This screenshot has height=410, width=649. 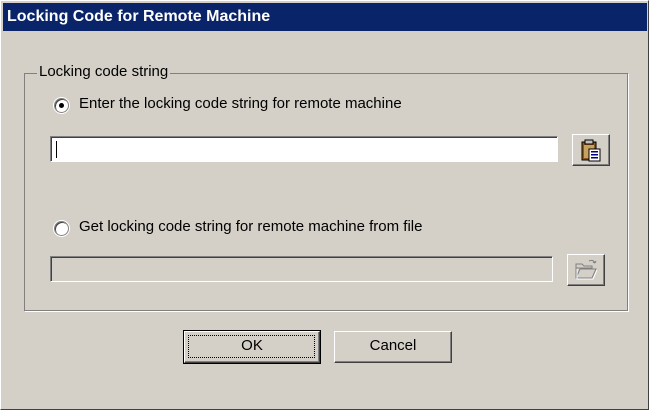 What do you see at coordinates (139, 16) in the screenshot?
I see `dialog-title: Locking Code for Remote Machine` at bounding box center [139, 16].